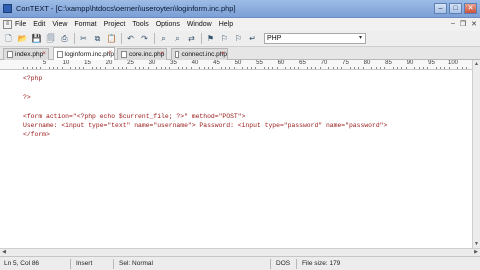 Image resolution: width=480 pixels, height=270 pixels. What do you see at coordinates (22, 38) in the screenshot?
I see `open-file-icon: 📂` at bounding box center [22, 38].